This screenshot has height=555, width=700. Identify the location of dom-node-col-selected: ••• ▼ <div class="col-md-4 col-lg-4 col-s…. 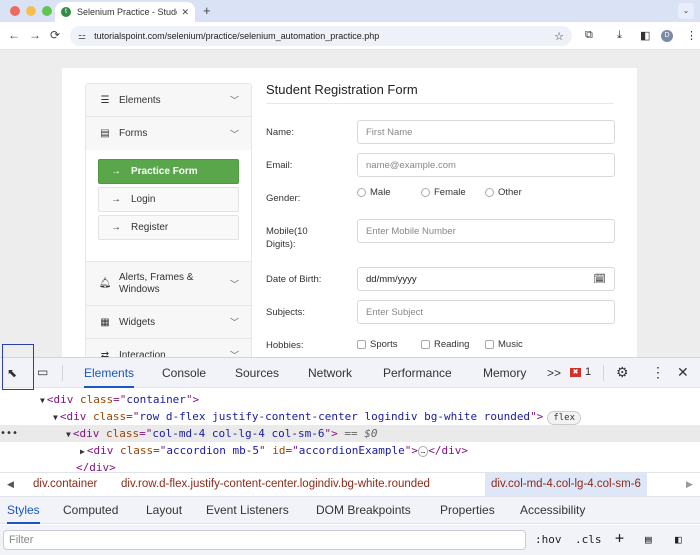
(350, 433).